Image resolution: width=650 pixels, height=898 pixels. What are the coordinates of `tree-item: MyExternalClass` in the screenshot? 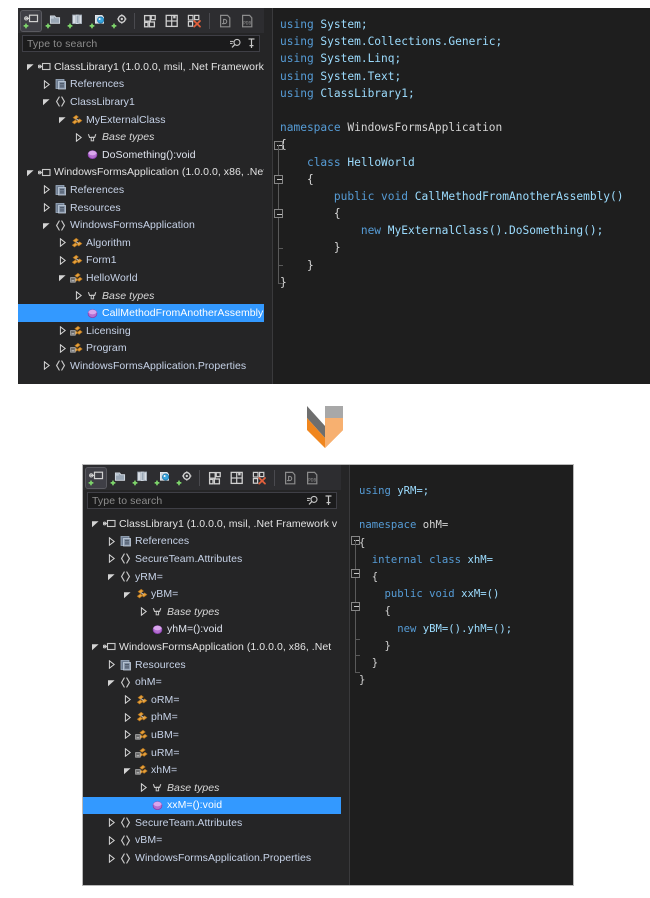 It's located at (141, 120).